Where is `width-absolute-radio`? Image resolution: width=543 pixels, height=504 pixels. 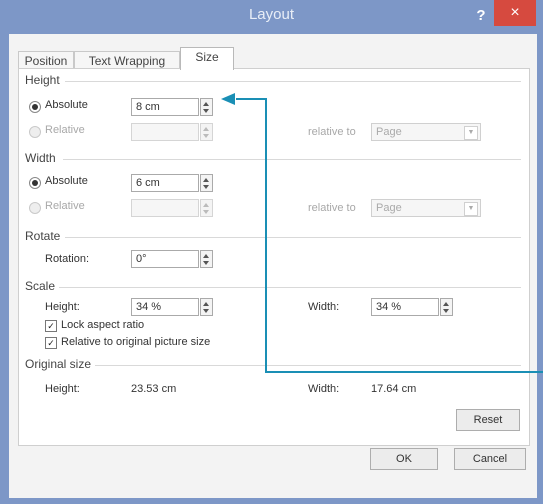 width-absolute-radio is located at coordinates (35, 183).